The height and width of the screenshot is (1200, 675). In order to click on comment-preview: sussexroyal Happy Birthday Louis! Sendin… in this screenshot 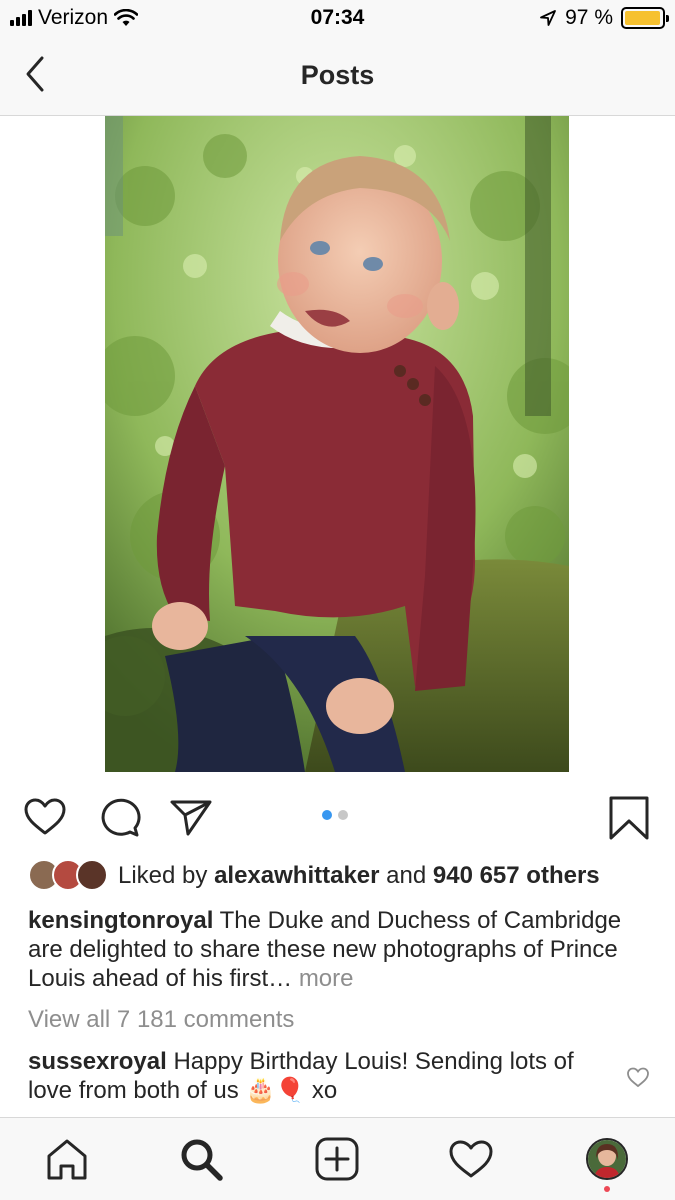, I will do `click(323, 1076)`.